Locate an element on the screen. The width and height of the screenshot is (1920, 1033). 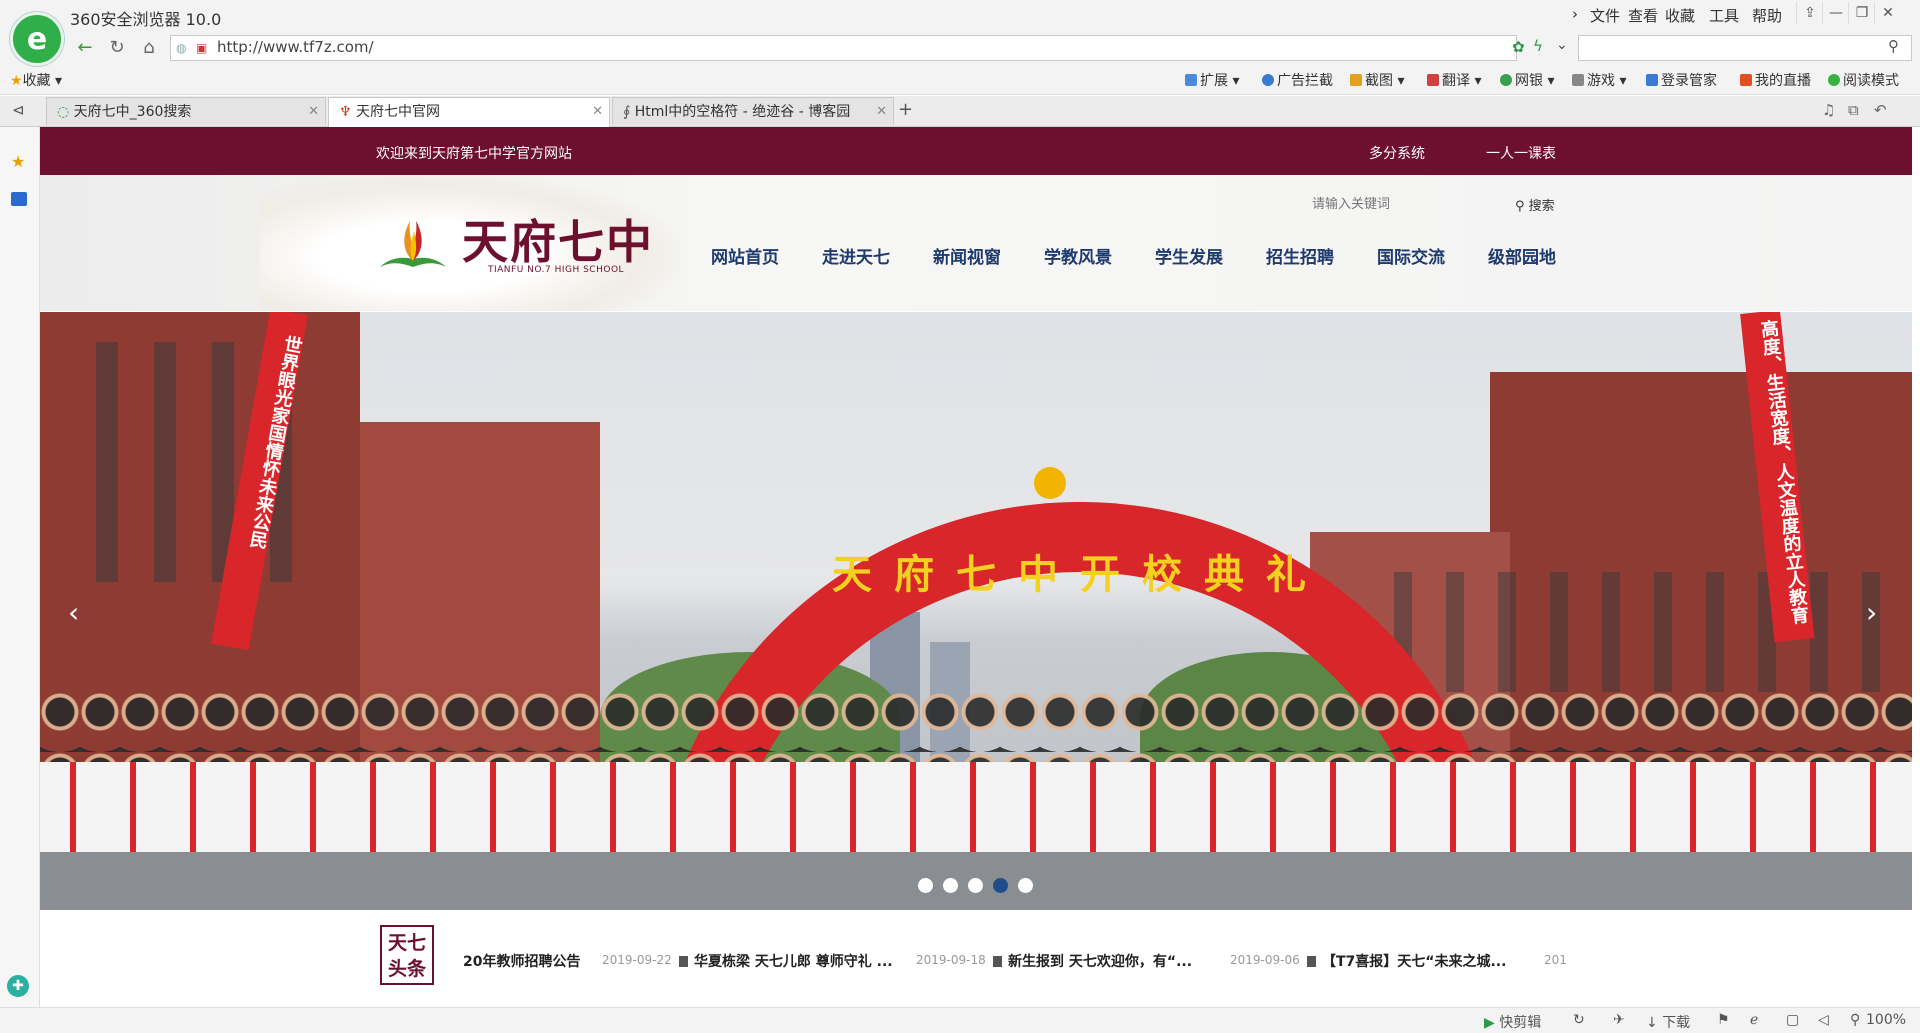
arch-caption: 天府七中开校典礼 is located at coordinates (1080, 574).